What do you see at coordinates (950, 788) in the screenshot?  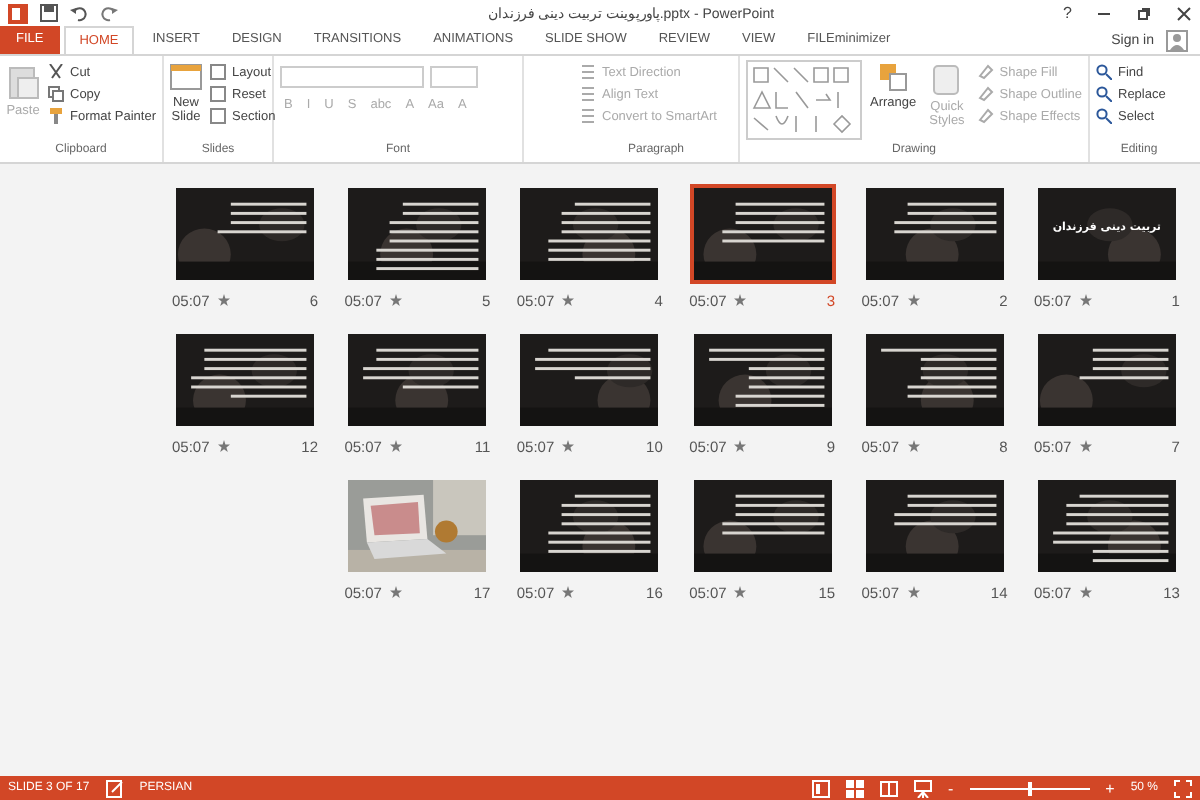 I see `zoom-out-button: -` at bounding box center [950, 788].